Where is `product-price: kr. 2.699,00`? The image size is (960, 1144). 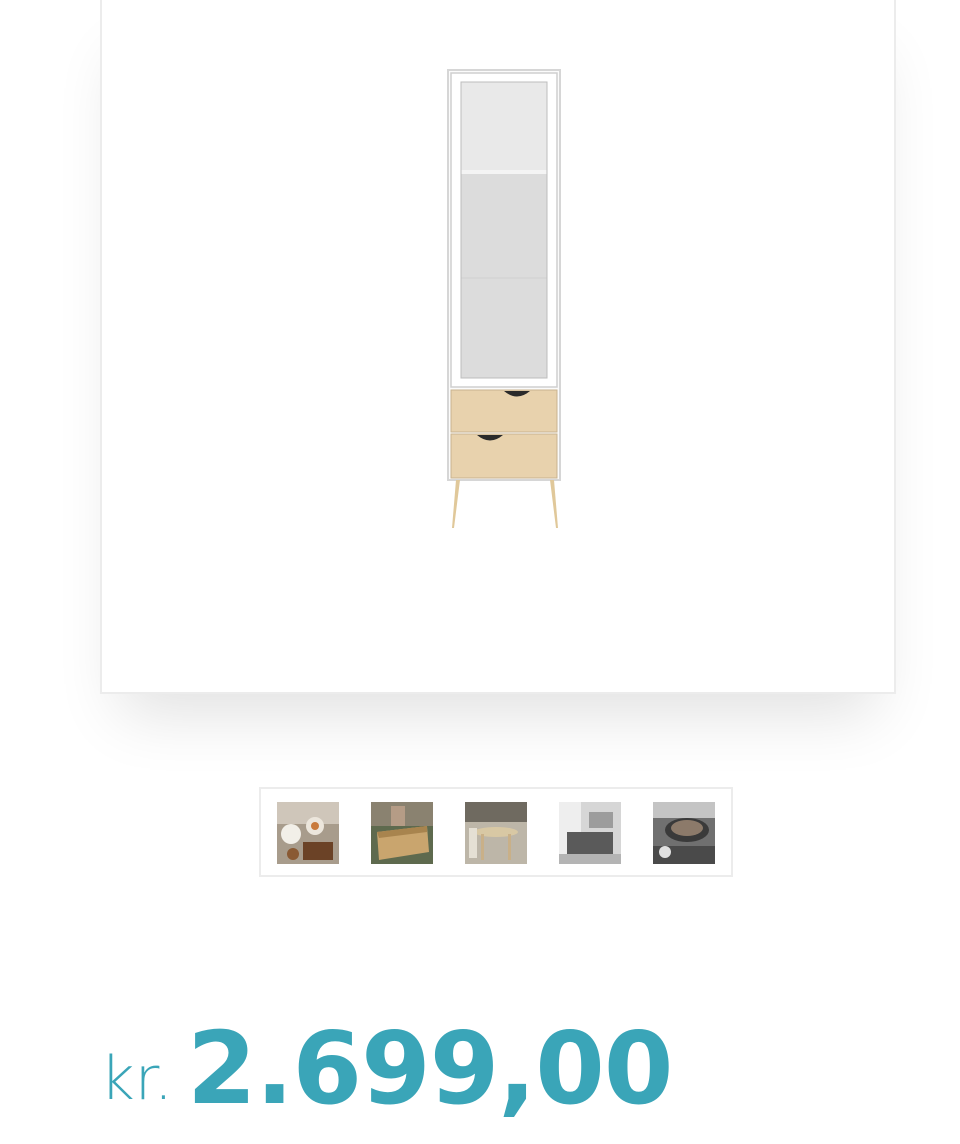 product-price: kr. 2.699,00 is located at coordinates (386, 1070).